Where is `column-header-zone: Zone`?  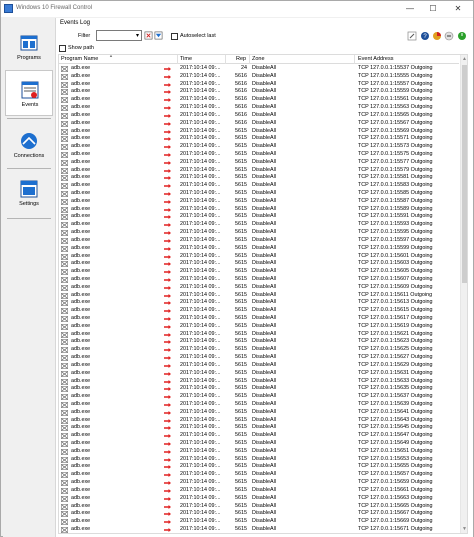
column-header-zone: Zone is located at coordinates (258, 60).